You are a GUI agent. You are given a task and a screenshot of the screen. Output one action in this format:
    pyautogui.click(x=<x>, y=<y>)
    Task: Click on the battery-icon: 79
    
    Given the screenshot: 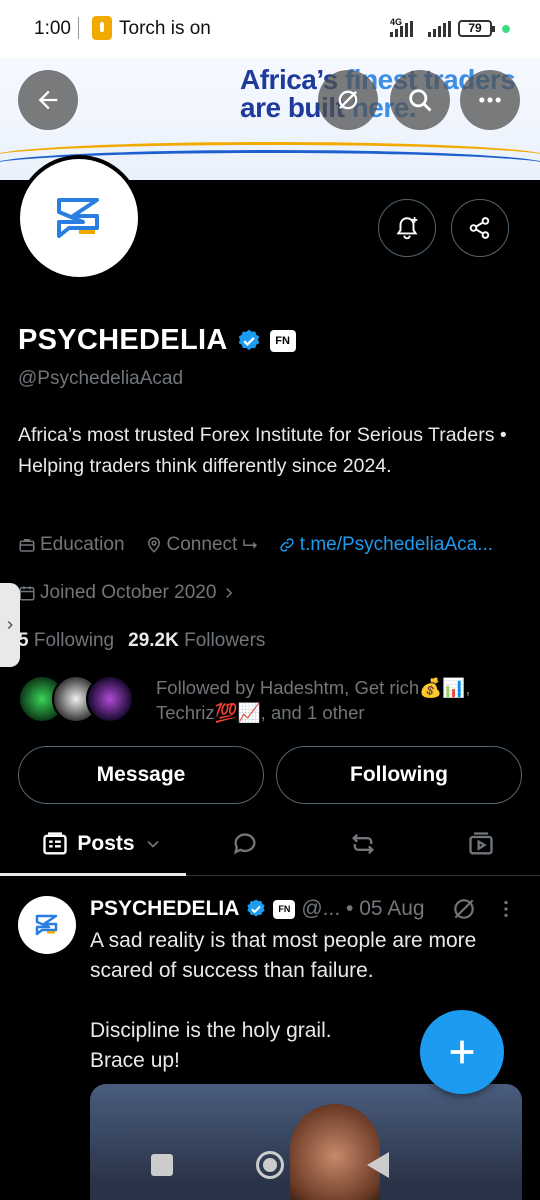 What is the action you would take?
    pyautogui.click(x=476, y=28)
    